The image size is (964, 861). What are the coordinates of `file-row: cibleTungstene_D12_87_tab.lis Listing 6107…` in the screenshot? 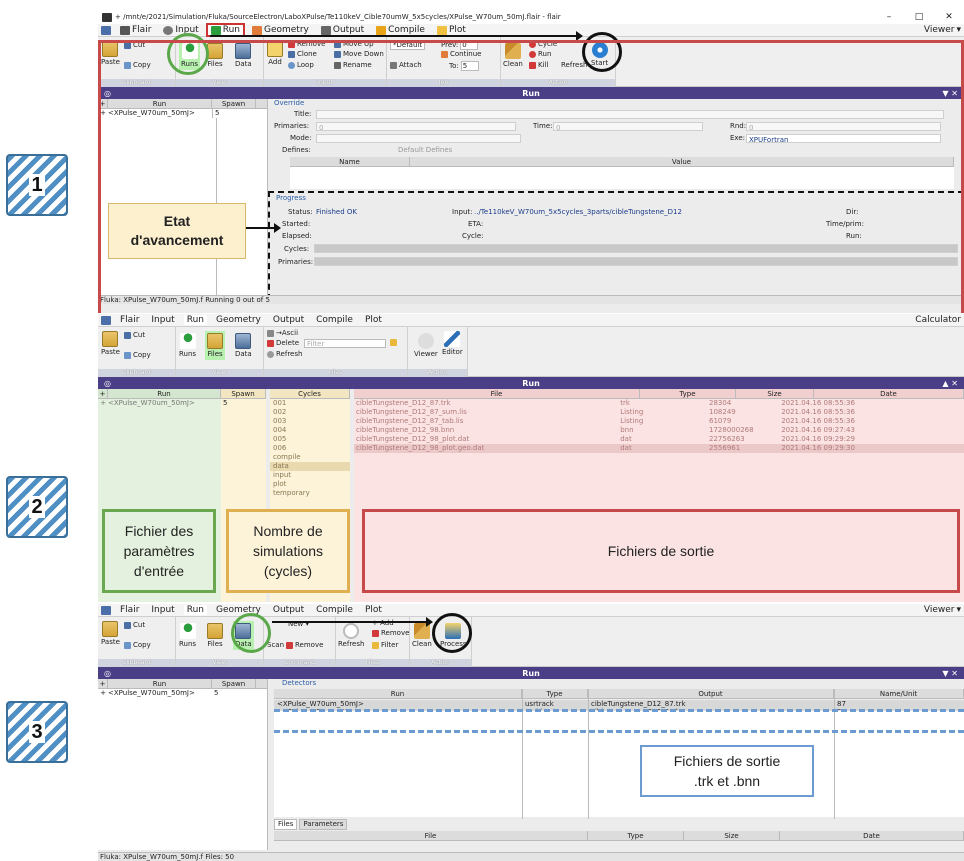 It's located at (659, 421).